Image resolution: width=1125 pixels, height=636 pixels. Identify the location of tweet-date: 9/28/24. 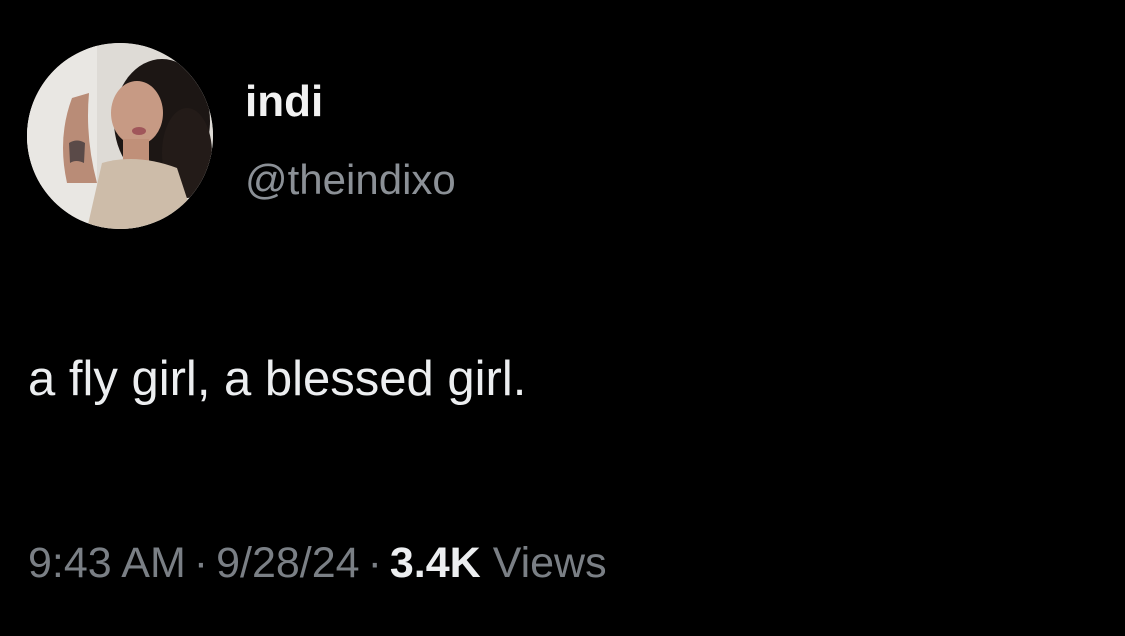
(287, 563).